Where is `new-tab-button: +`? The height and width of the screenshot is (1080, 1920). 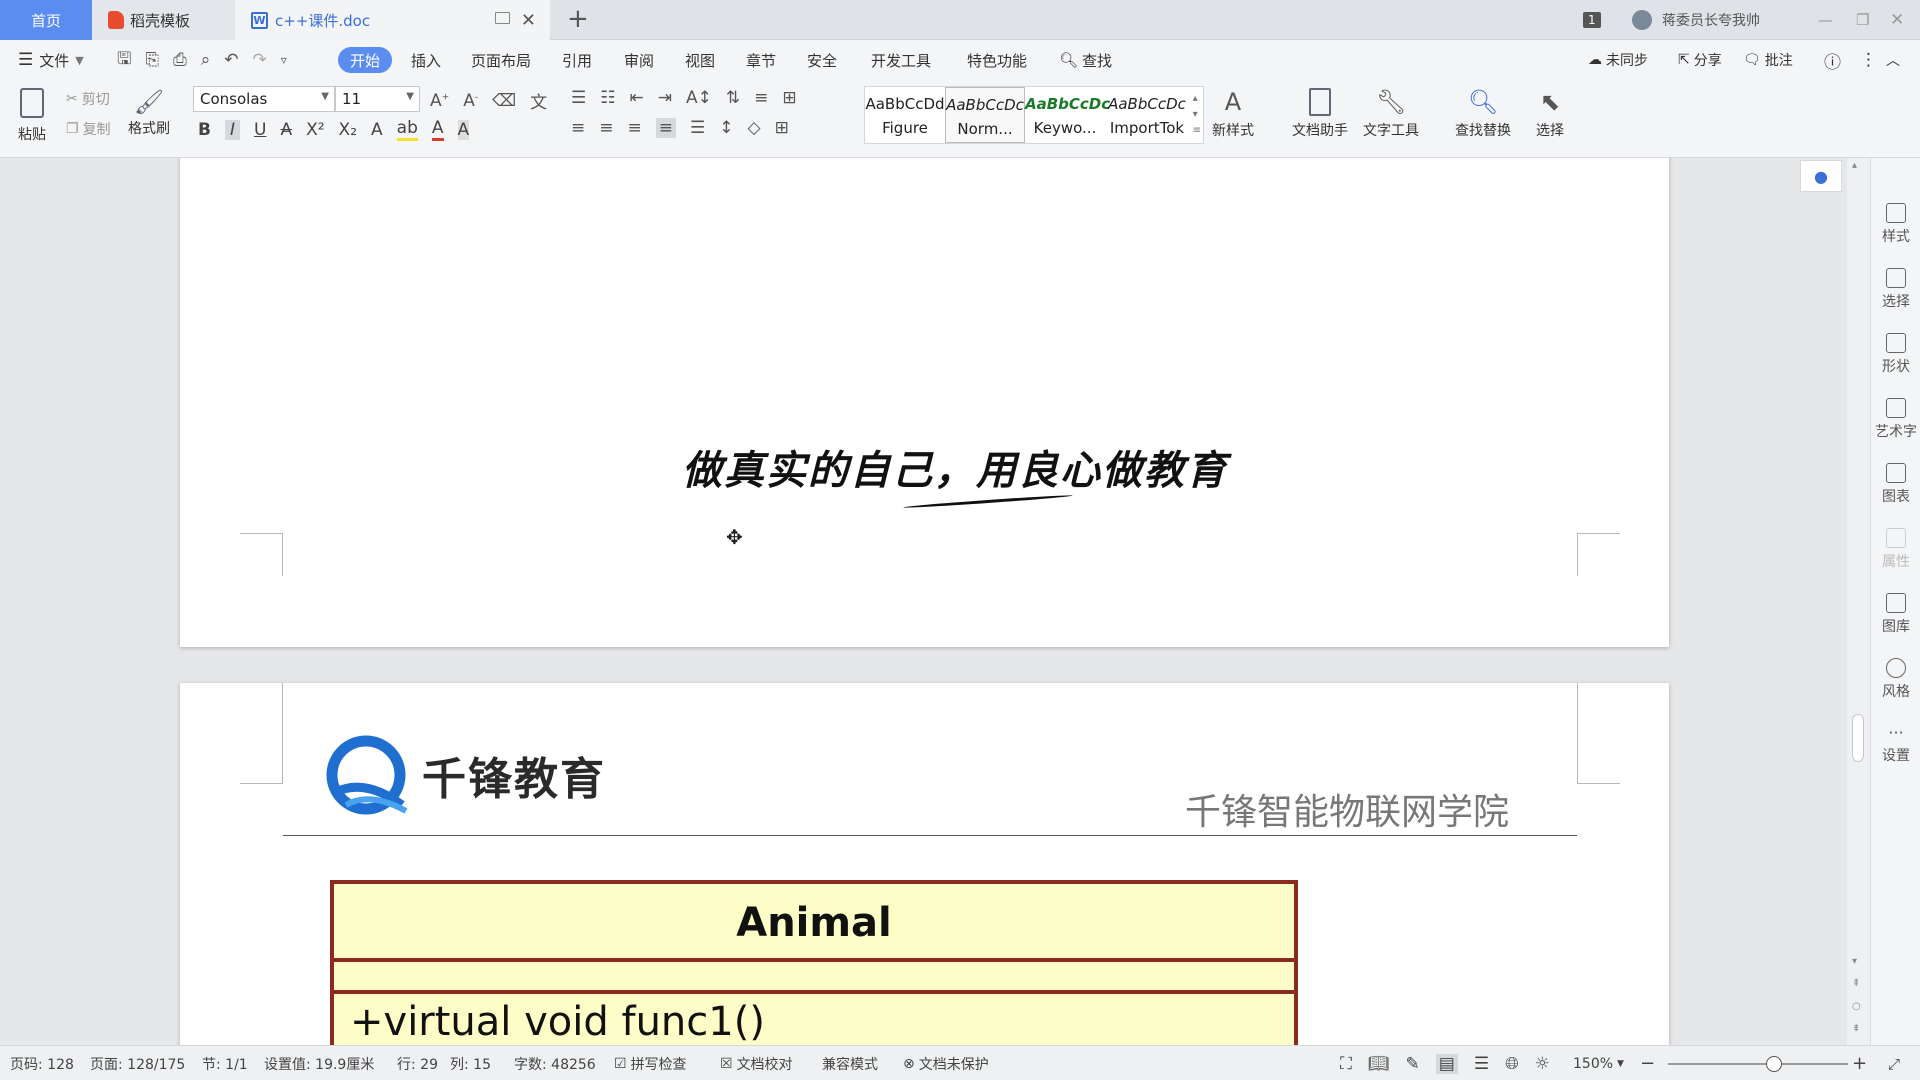
new-tab-button: + is located at coordinates (578, 19).